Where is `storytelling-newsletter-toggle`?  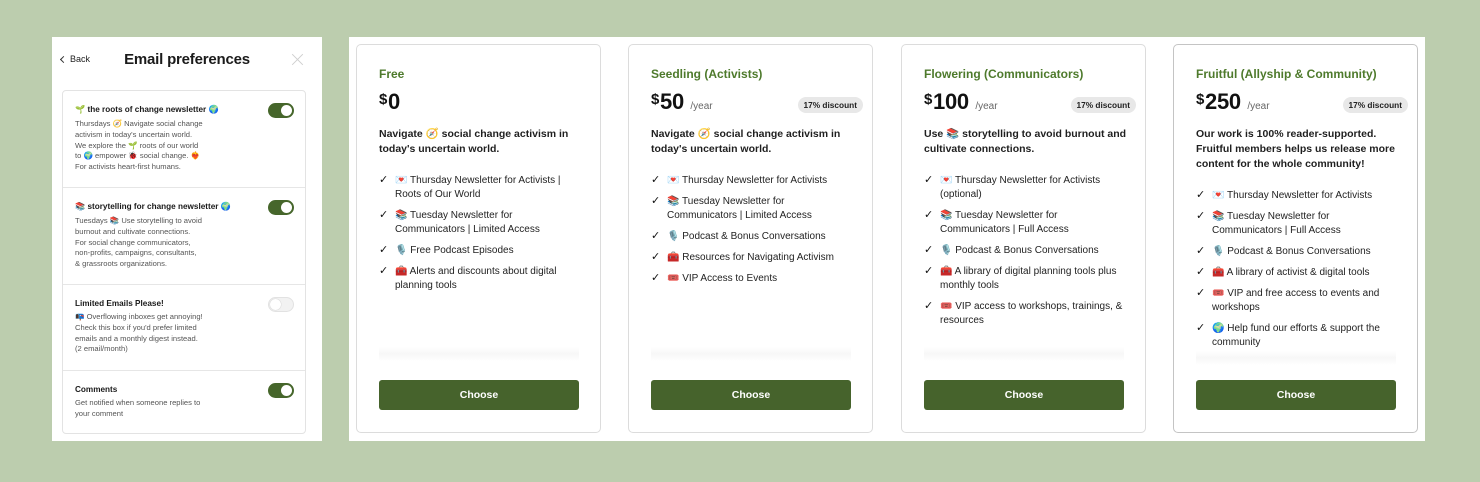
storytelling-newsletter-toggle is located at coordinates (281, 207).